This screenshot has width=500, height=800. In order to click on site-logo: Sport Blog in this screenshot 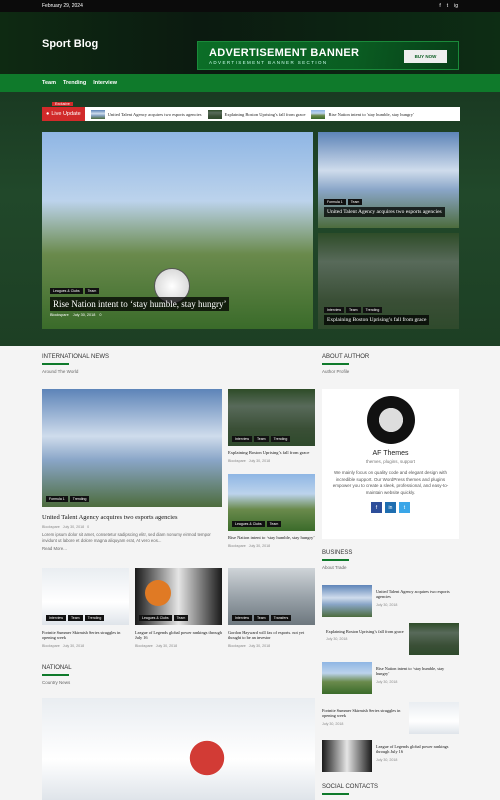, I will do `click(70, 44)`.